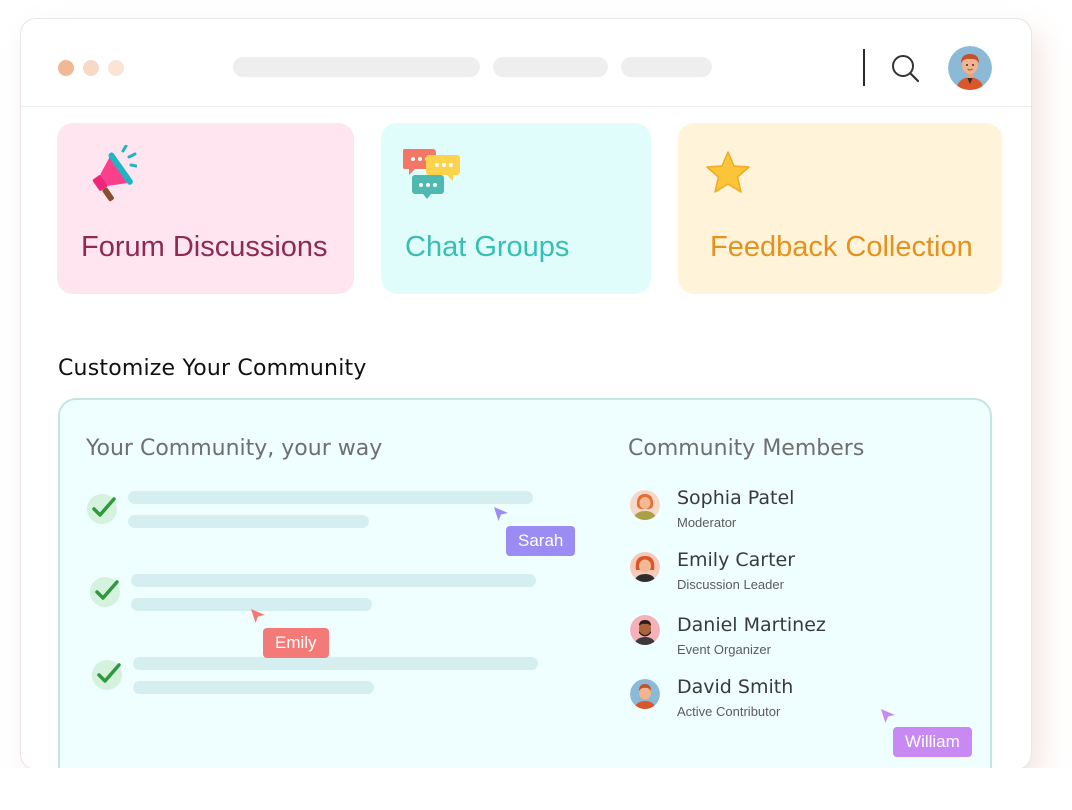 The height and width of the screenshot is (810, 1072). I want to click on header-divider, so click(864, 67).